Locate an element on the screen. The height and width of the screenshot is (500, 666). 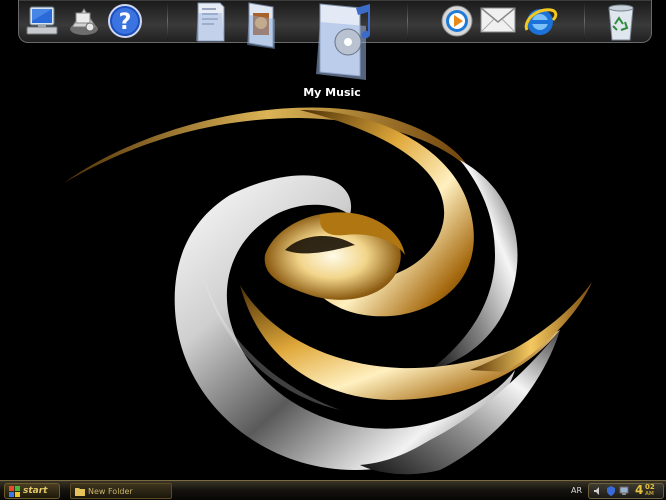
taskbar-window-button: New Folder is located at coordinates (121, 491).